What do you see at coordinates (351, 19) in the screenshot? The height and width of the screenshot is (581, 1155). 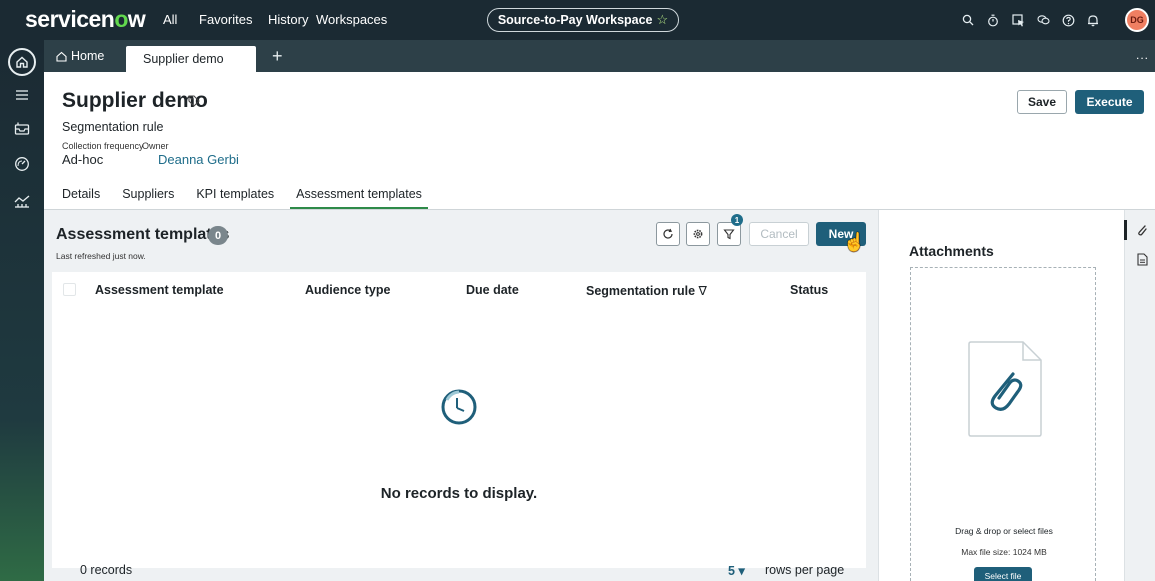 I see `nav-workspaces: Workspaces` at bounding box center [351, 19].